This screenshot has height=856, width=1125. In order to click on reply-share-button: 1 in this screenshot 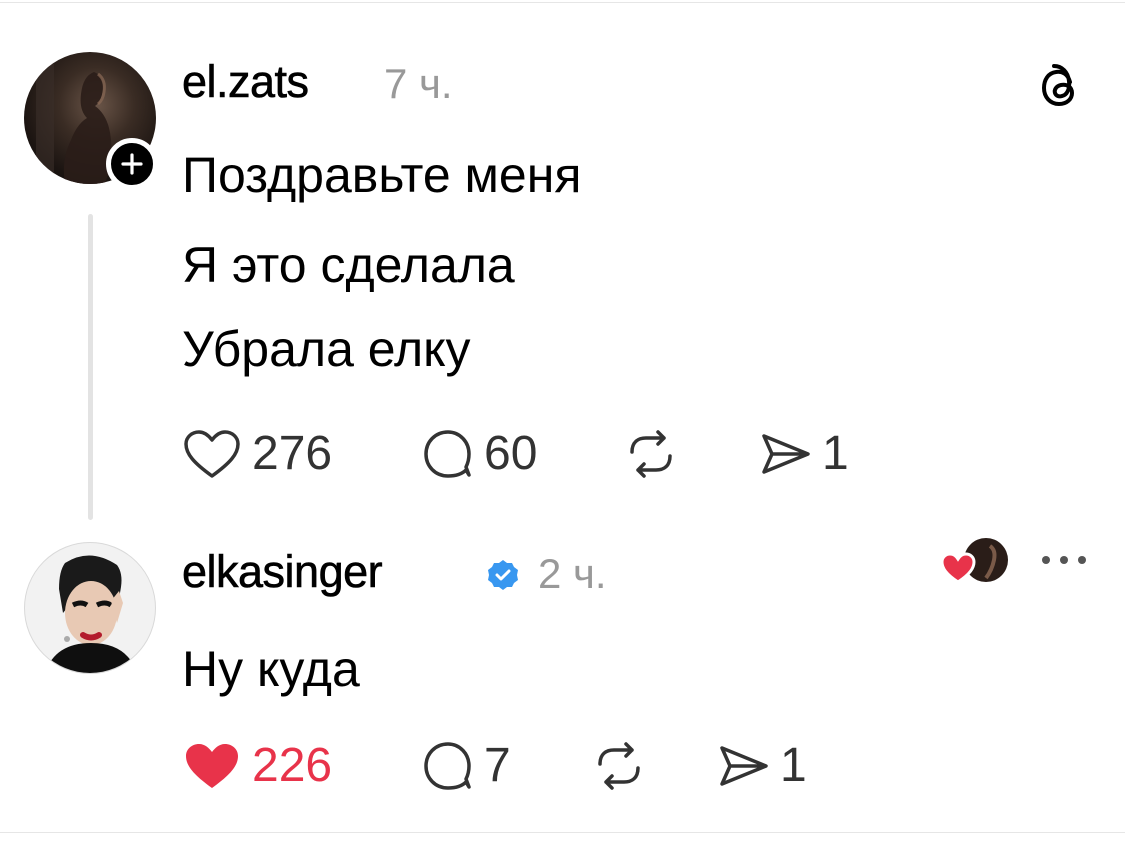, I will do `click(761, 766)`.